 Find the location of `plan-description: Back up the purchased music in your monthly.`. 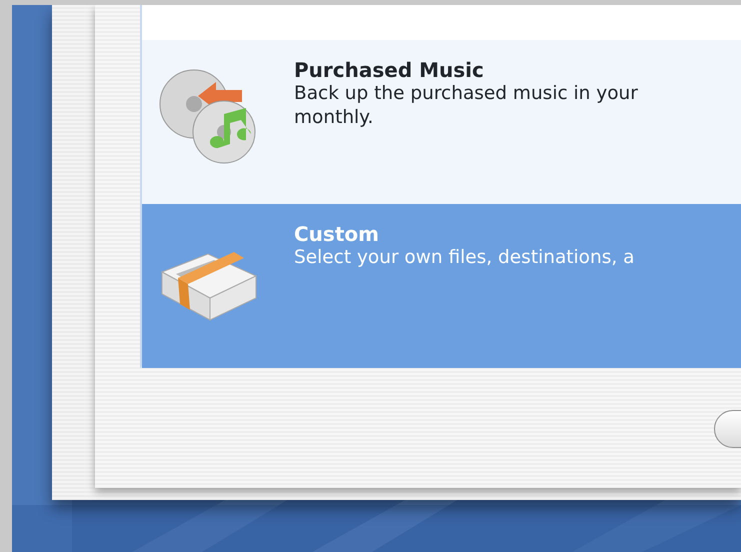

plan-description: Back up the purchased music in your monthly. is located at coordinates (466, 106).